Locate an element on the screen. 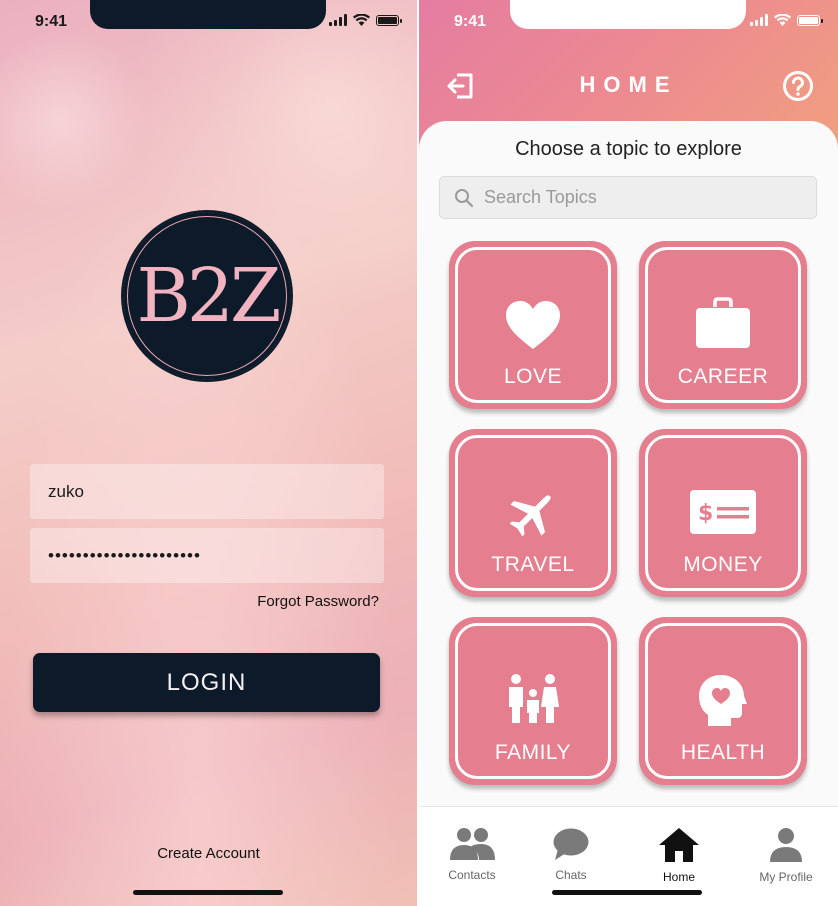 Image resolution: width=838 pixels, height=906 pixels. heart-icon is located at coordinates (533, 325).